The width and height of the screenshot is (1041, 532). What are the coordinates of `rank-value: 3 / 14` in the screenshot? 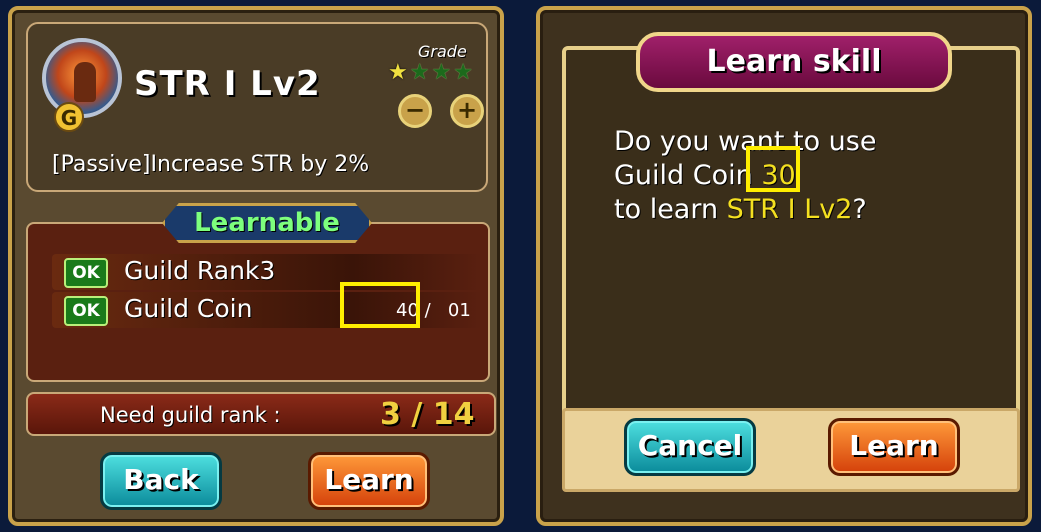 It's located at (427, 414).